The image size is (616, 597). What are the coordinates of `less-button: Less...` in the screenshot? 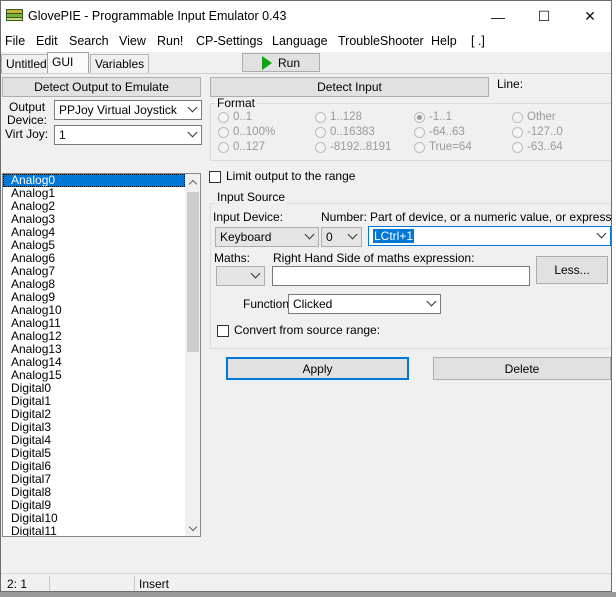 It's located at (572, 270).